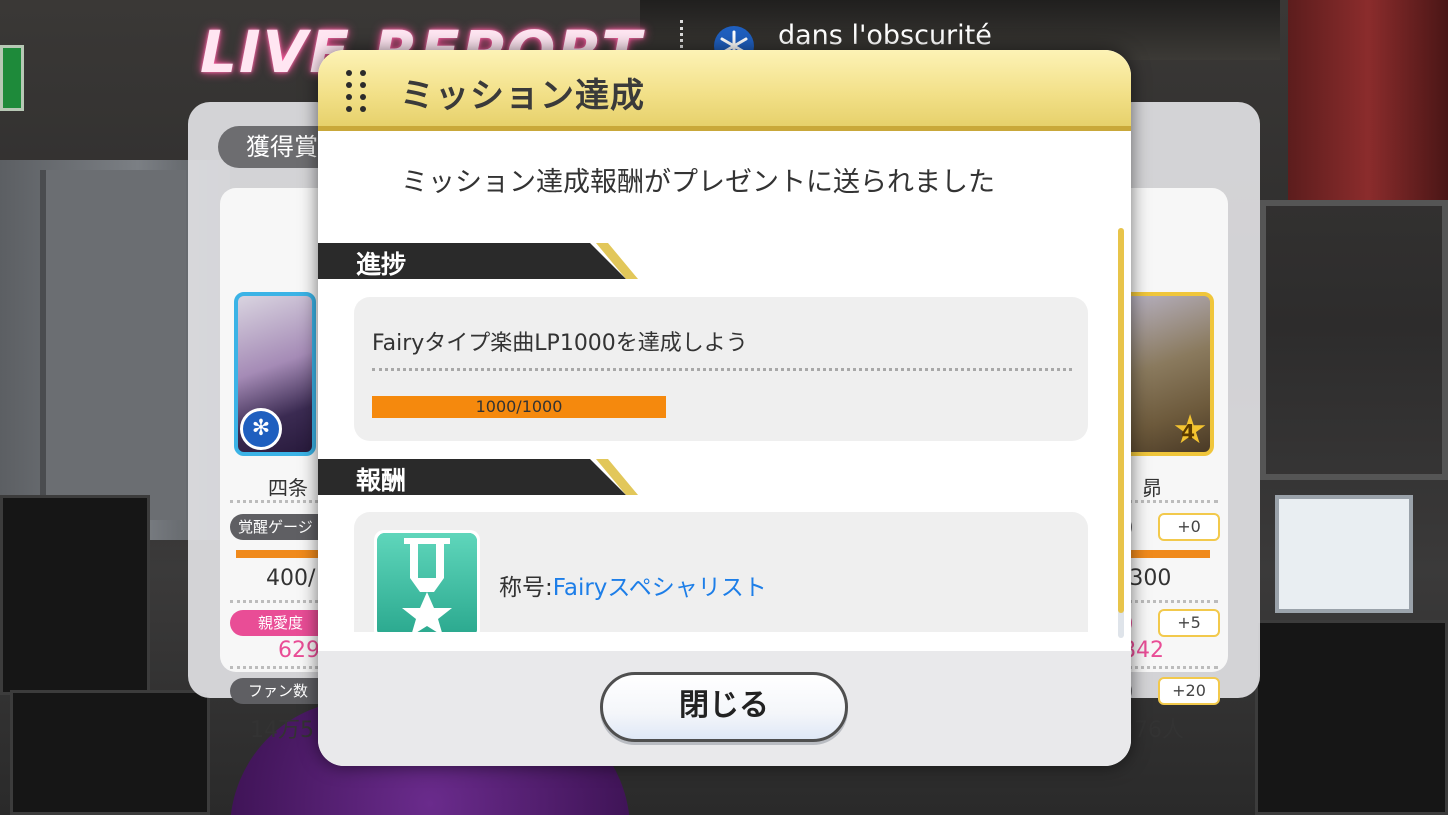 This screenshot has height=815, width=1448. Describe the element at coordinates (659, 588) in the screenshot. I see `reward-name: Fairyスペシャリスト` at that location.